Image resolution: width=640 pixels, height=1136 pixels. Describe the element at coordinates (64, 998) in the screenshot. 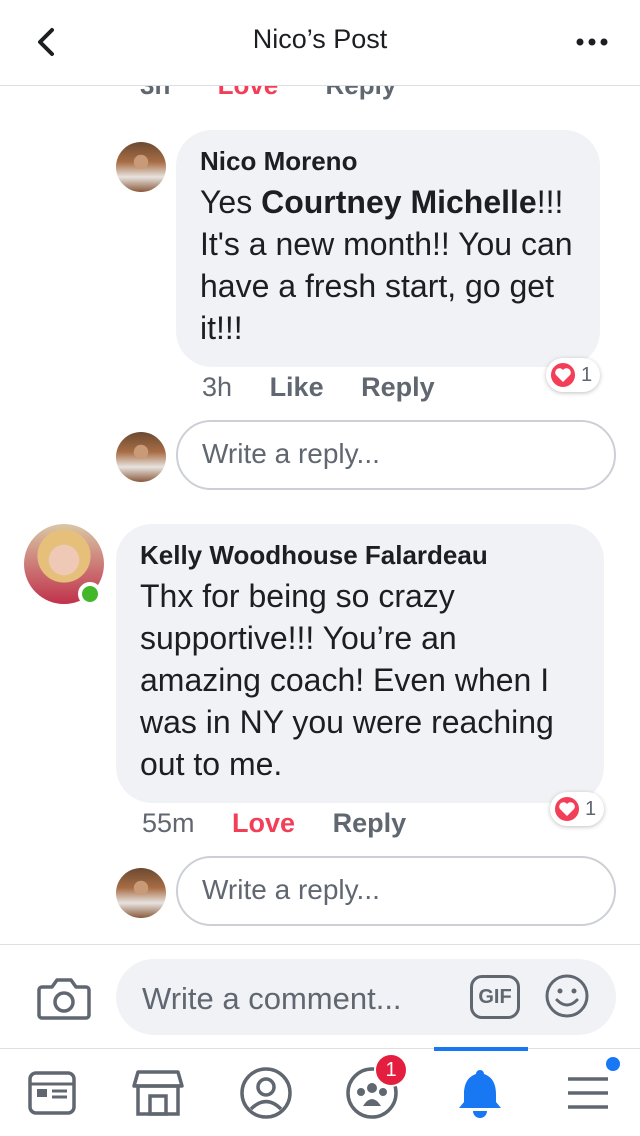

I see `camera-icon` at that location.